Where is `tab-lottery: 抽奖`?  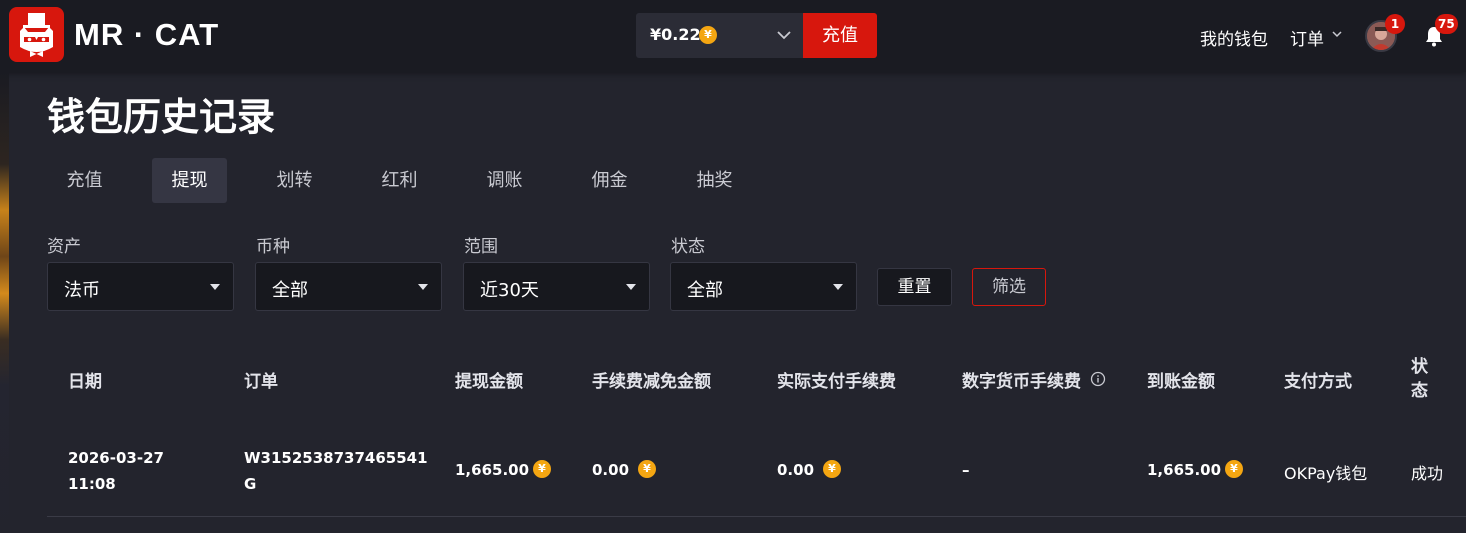 tab-lottery: 抽奖 is located at coordinates (714, 180).